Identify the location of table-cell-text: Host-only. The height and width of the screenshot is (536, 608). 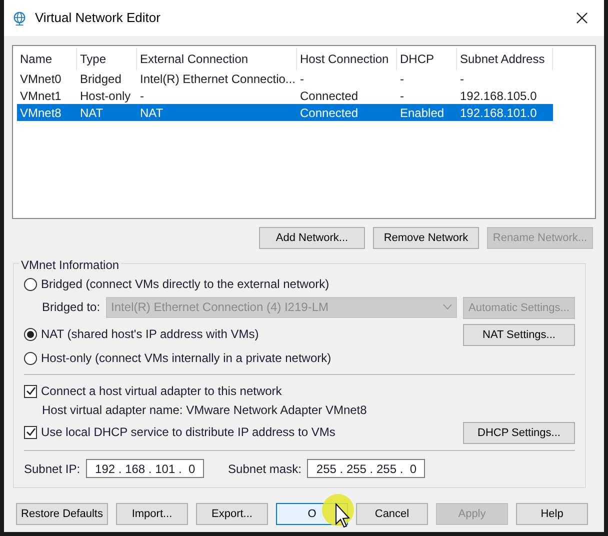
(105, 96).